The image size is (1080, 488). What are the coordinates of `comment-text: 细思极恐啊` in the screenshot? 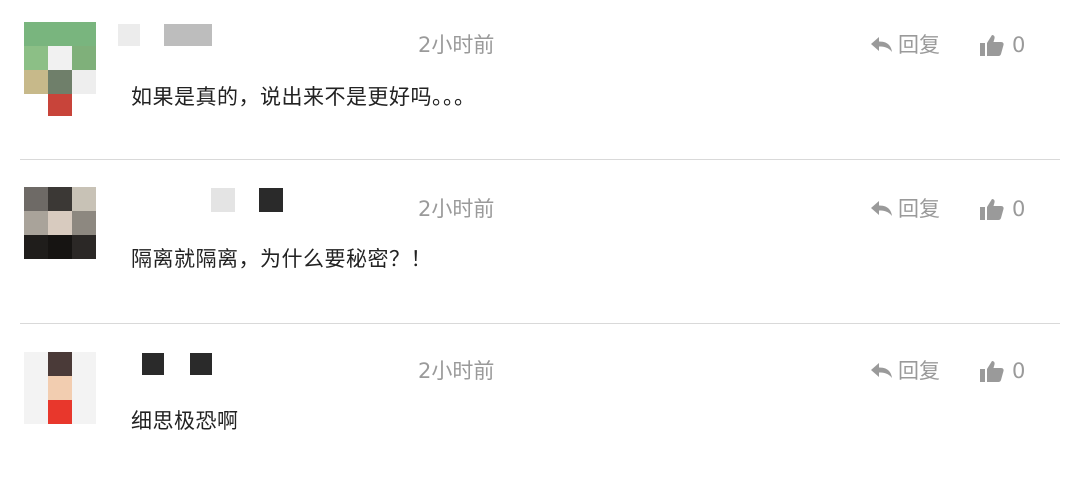 It's located at (185, 421).